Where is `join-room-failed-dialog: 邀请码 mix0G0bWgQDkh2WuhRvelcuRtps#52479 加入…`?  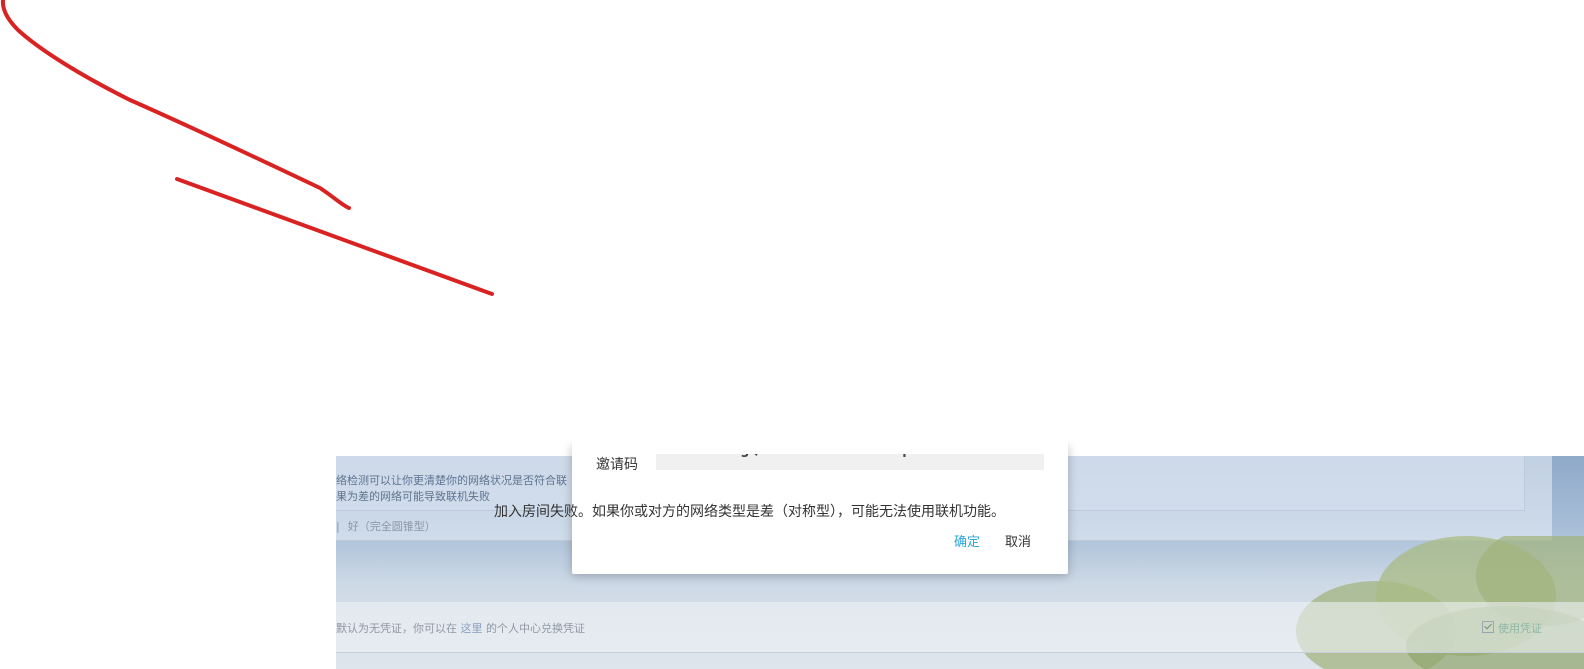 join-room-failed-dialog: 邀请码 mix0G0bWgQDkh2WuhRvelcuRtps#52479 加入… is located at coordinates (781, 509).